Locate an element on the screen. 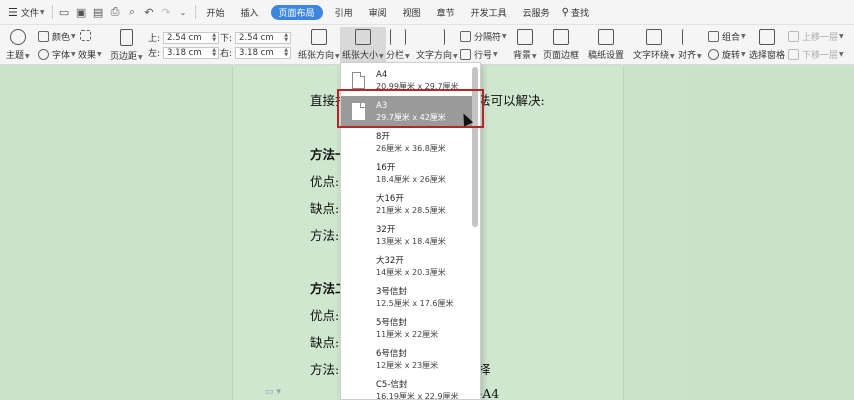 The width and height of the screenshot is (854, 400). group-button: 组合 ▼ is located at coordinates (727, 36).